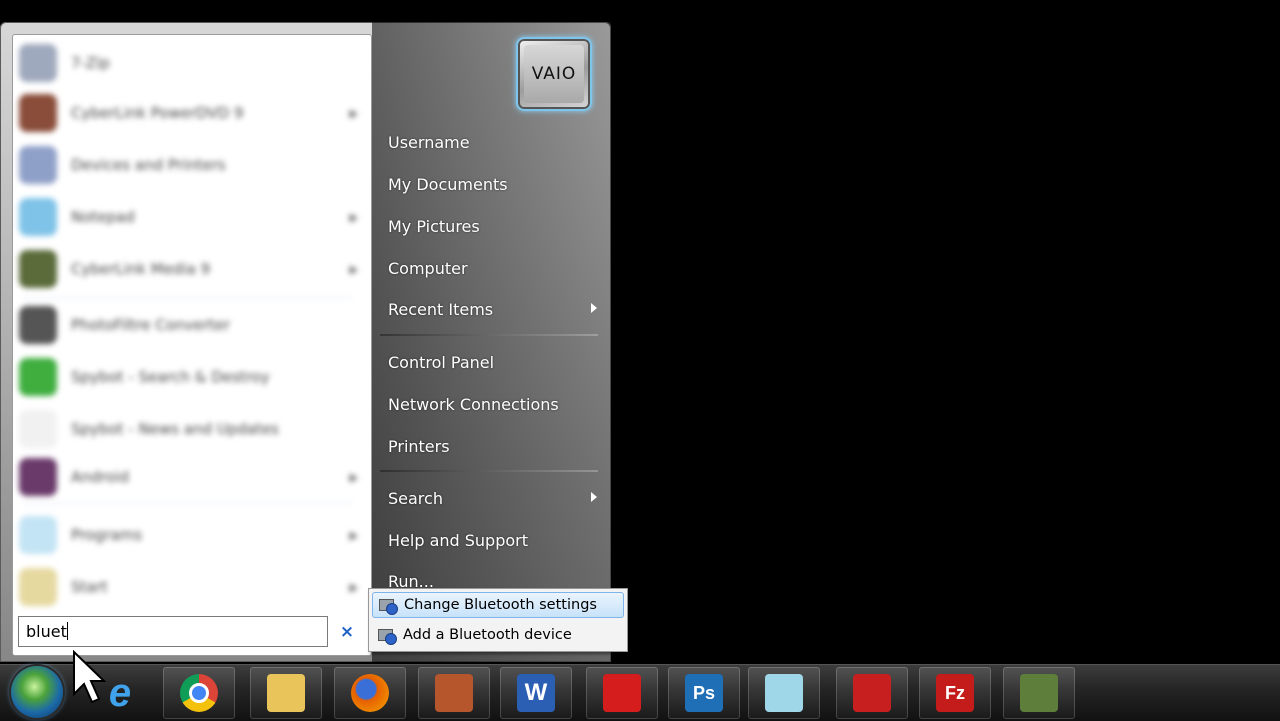 The width and height of the screenshot is (1280, 721). What do you see at coordinates (103, 217) in the screenshot?
I see `program-label: Notepad` at bounding box center [103, 217].